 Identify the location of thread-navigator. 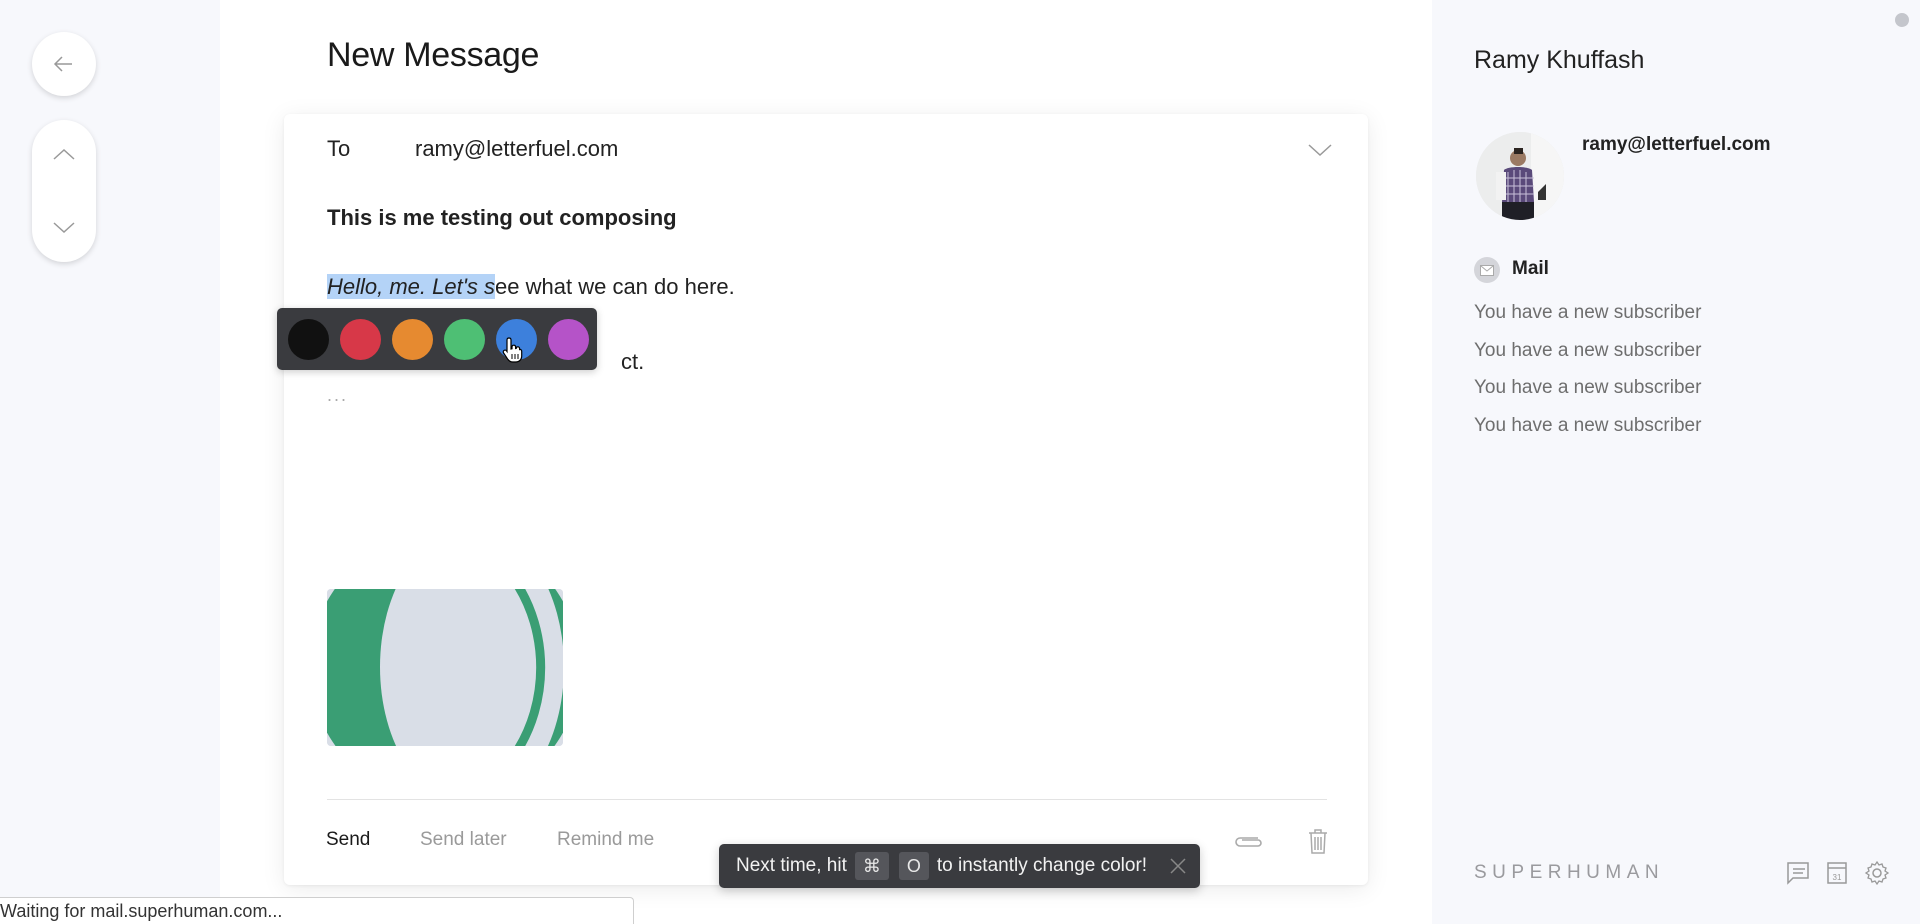
(64, 191).